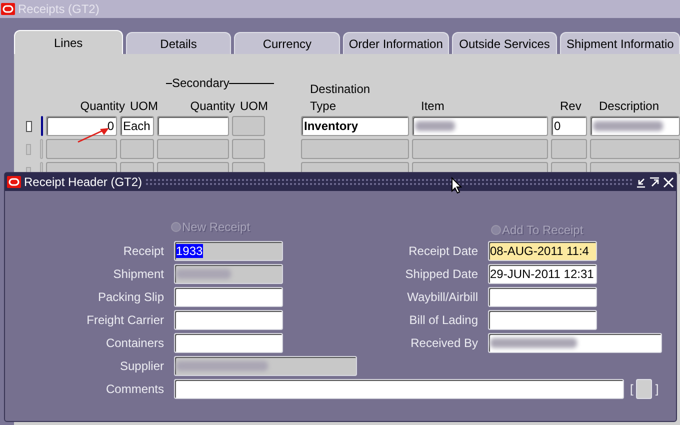 Image resolution: width=680 pixels, height=425 pixels. Describe the element at coordinates (141, 366) in the screenshot. I see `field-label: Supplier` at that location.